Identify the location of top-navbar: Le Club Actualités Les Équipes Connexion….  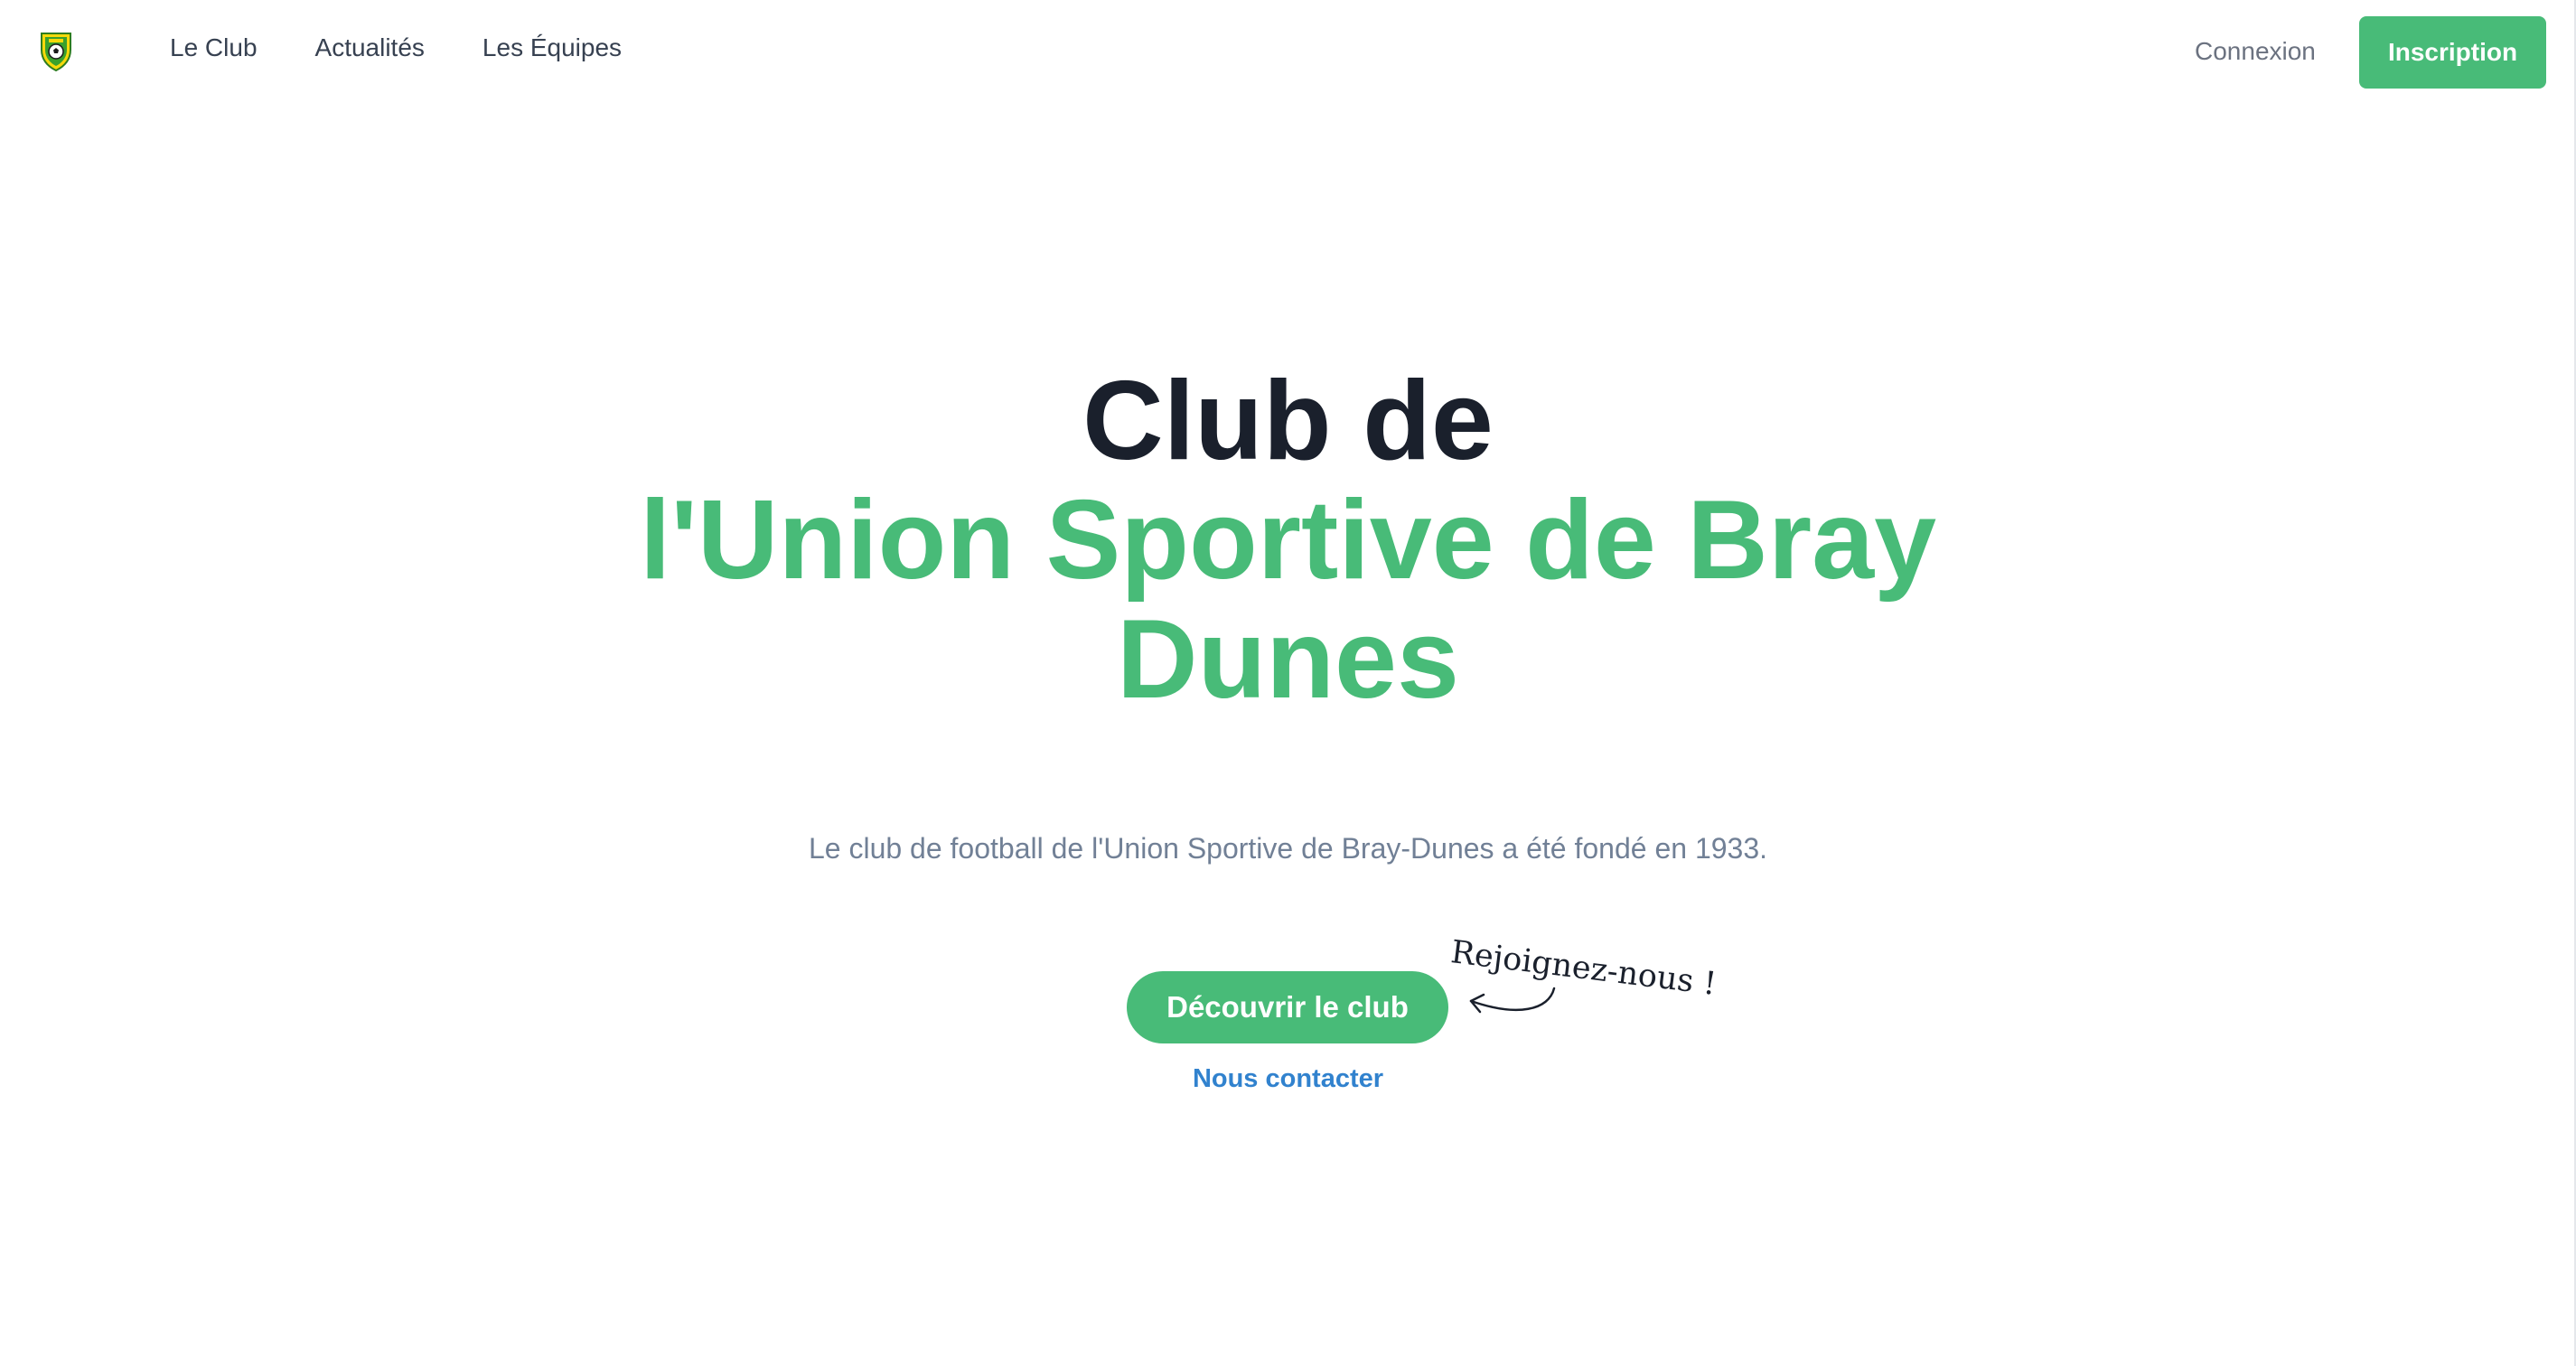
(1288, 52).